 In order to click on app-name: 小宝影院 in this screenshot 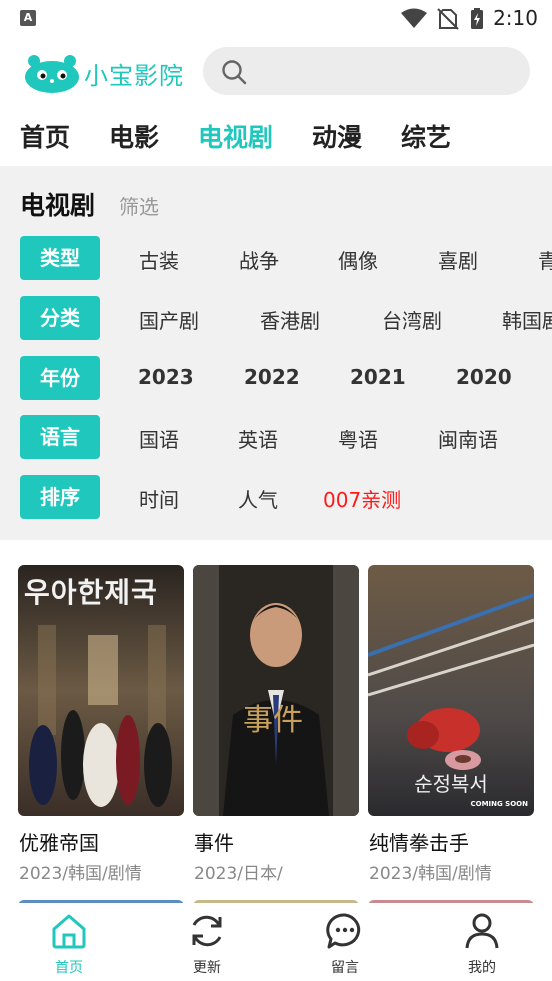, I will do `click(134, 75)`.